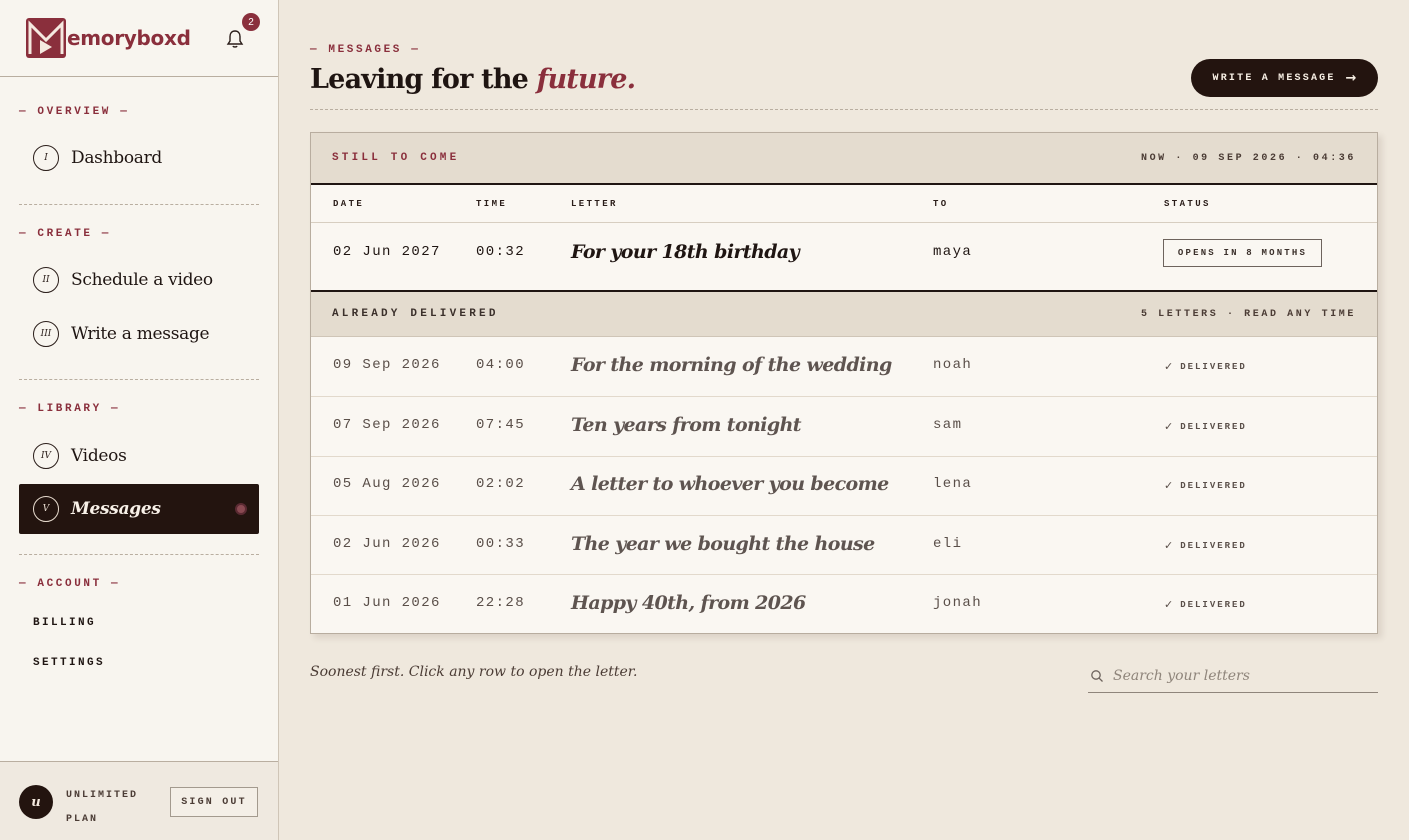  Describe the element at coordinates (46, 158) in the screenshot. I see `numeral-icon: I` at that location.